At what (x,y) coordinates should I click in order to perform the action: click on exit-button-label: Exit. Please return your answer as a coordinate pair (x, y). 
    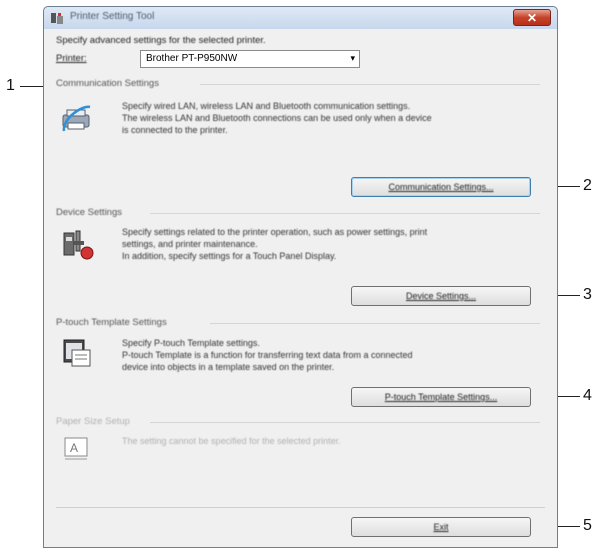
    Looking at the image, I should click on (441, 527).